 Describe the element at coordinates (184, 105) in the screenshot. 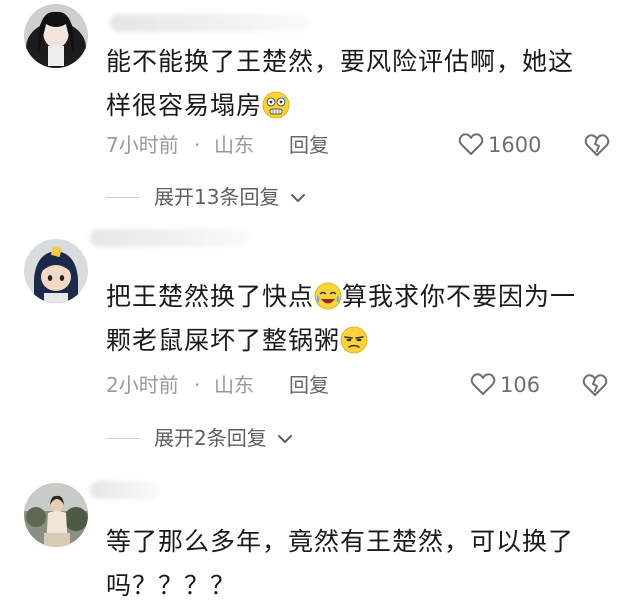

I see `comment-text-segment: 样很容易塌房` at that location.